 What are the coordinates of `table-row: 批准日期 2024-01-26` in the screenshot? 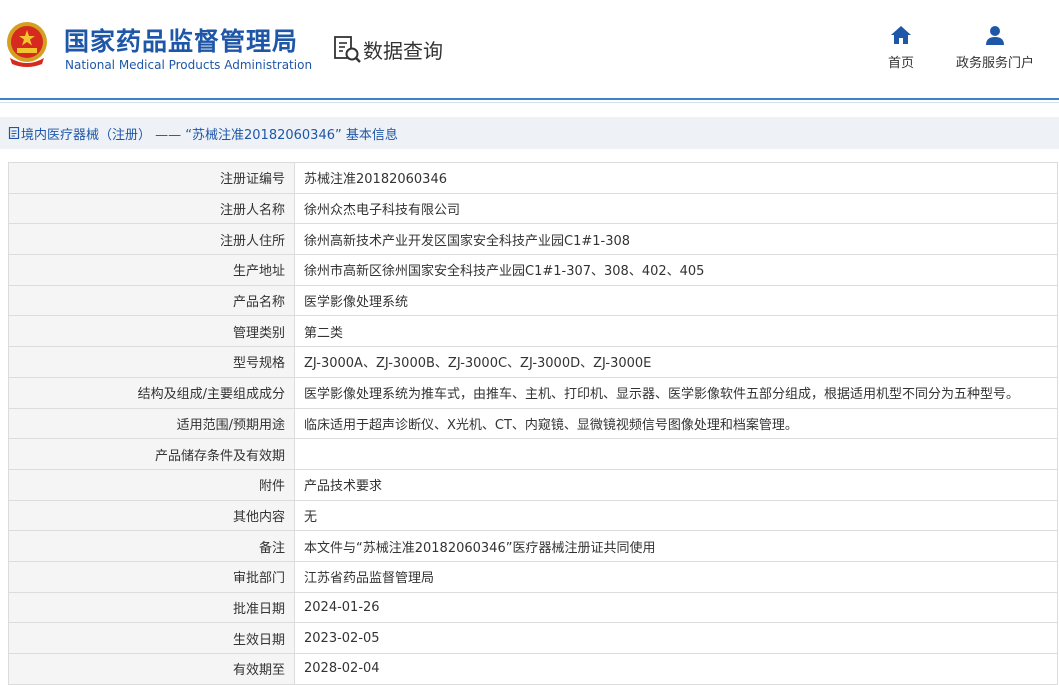 It's located at (533, 607).